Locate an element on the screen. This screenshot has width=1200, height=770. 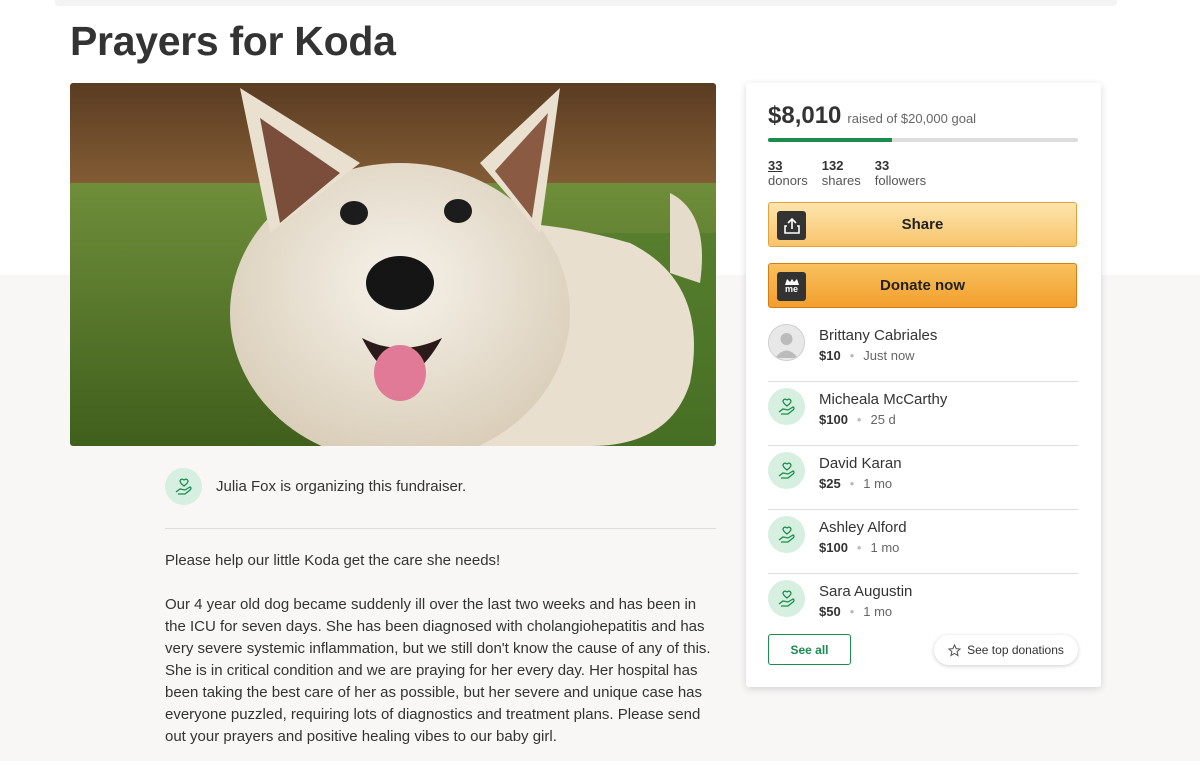
donation-amount: $10 is located at coordinates (830, 355).